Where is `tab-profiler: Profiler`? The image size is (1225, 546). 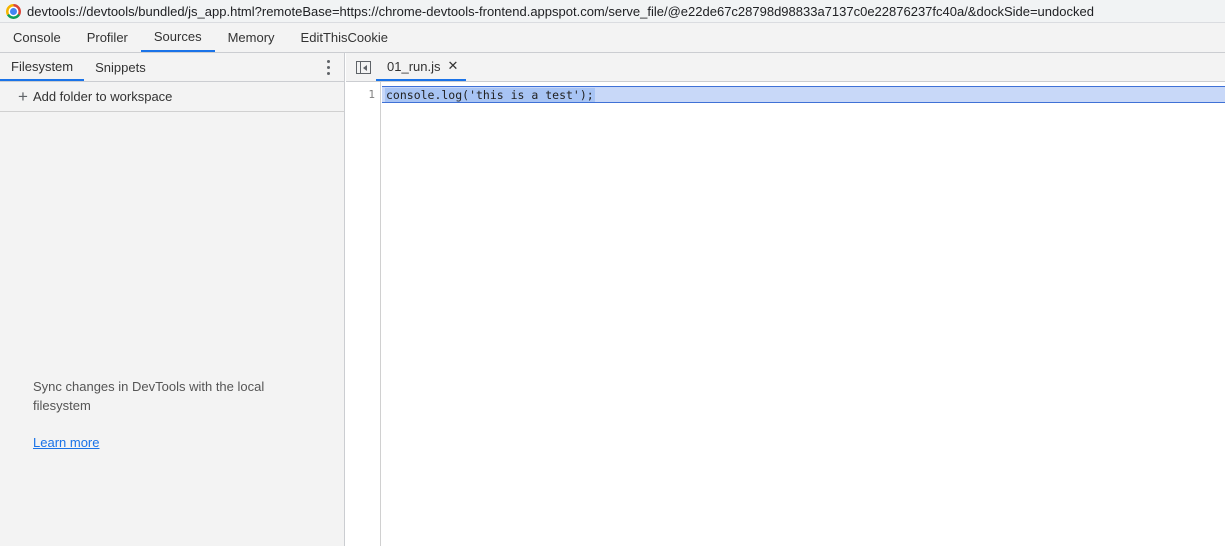 tab-profiler: Profiler is located at coordinates (107, 37).